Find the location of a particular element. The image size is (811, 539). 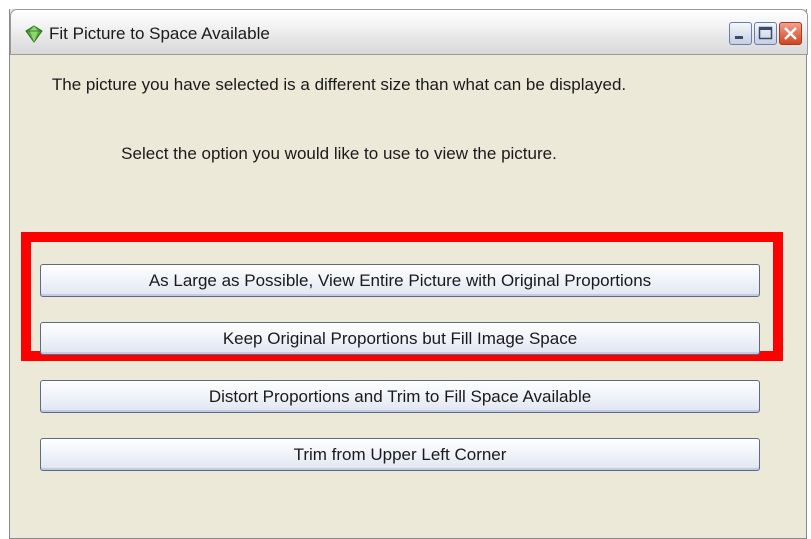

maximize-icon is located at coordinates (765, 33).